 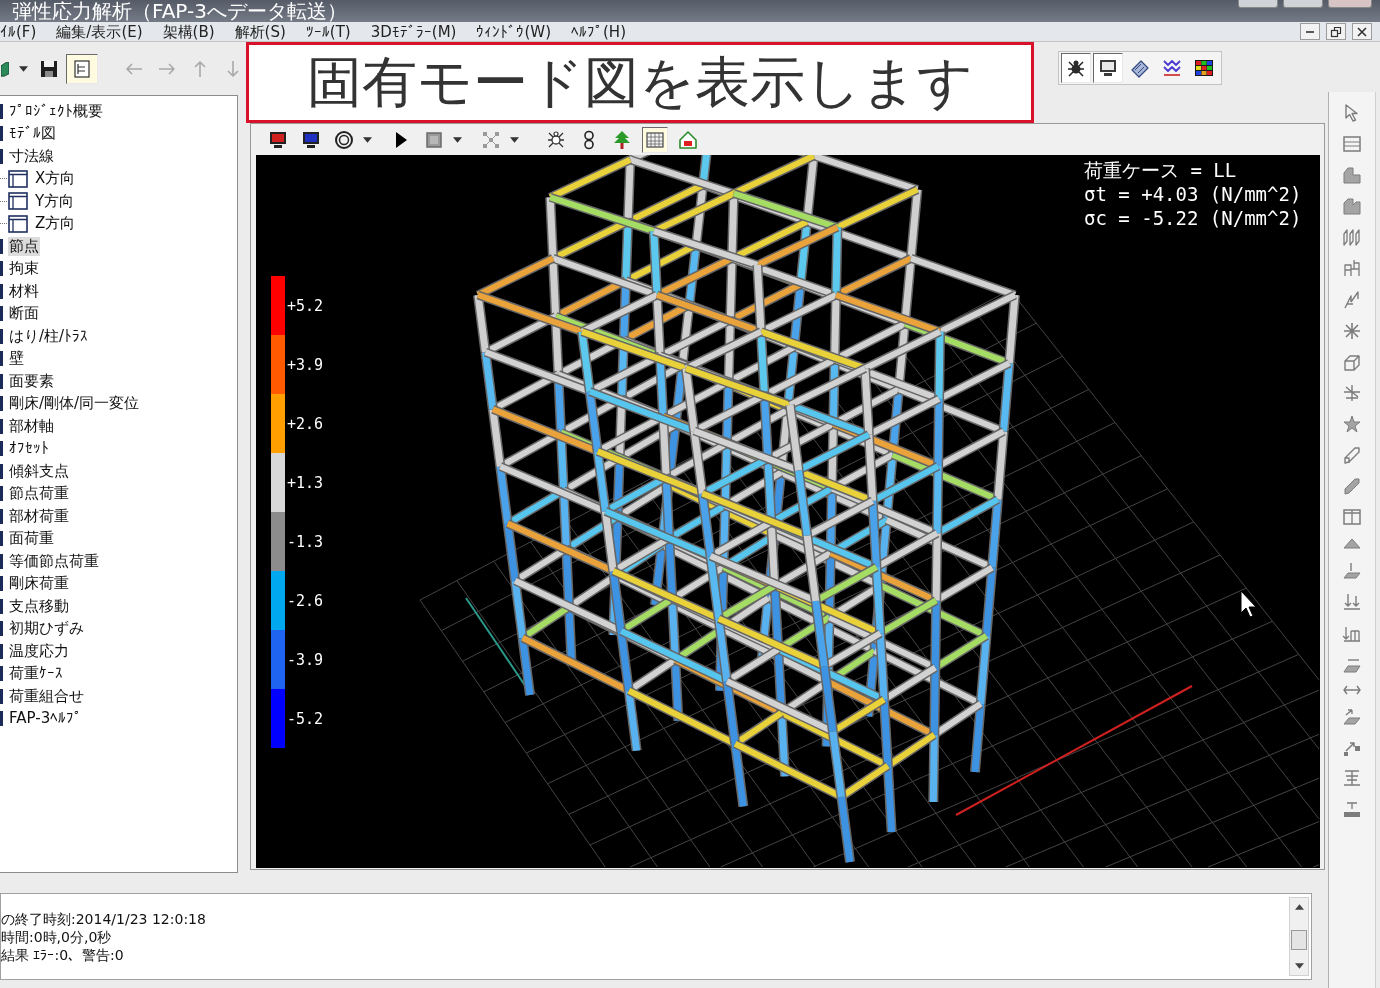 I want to click on tree-item: 温度応力, so click(x=39, y=651).